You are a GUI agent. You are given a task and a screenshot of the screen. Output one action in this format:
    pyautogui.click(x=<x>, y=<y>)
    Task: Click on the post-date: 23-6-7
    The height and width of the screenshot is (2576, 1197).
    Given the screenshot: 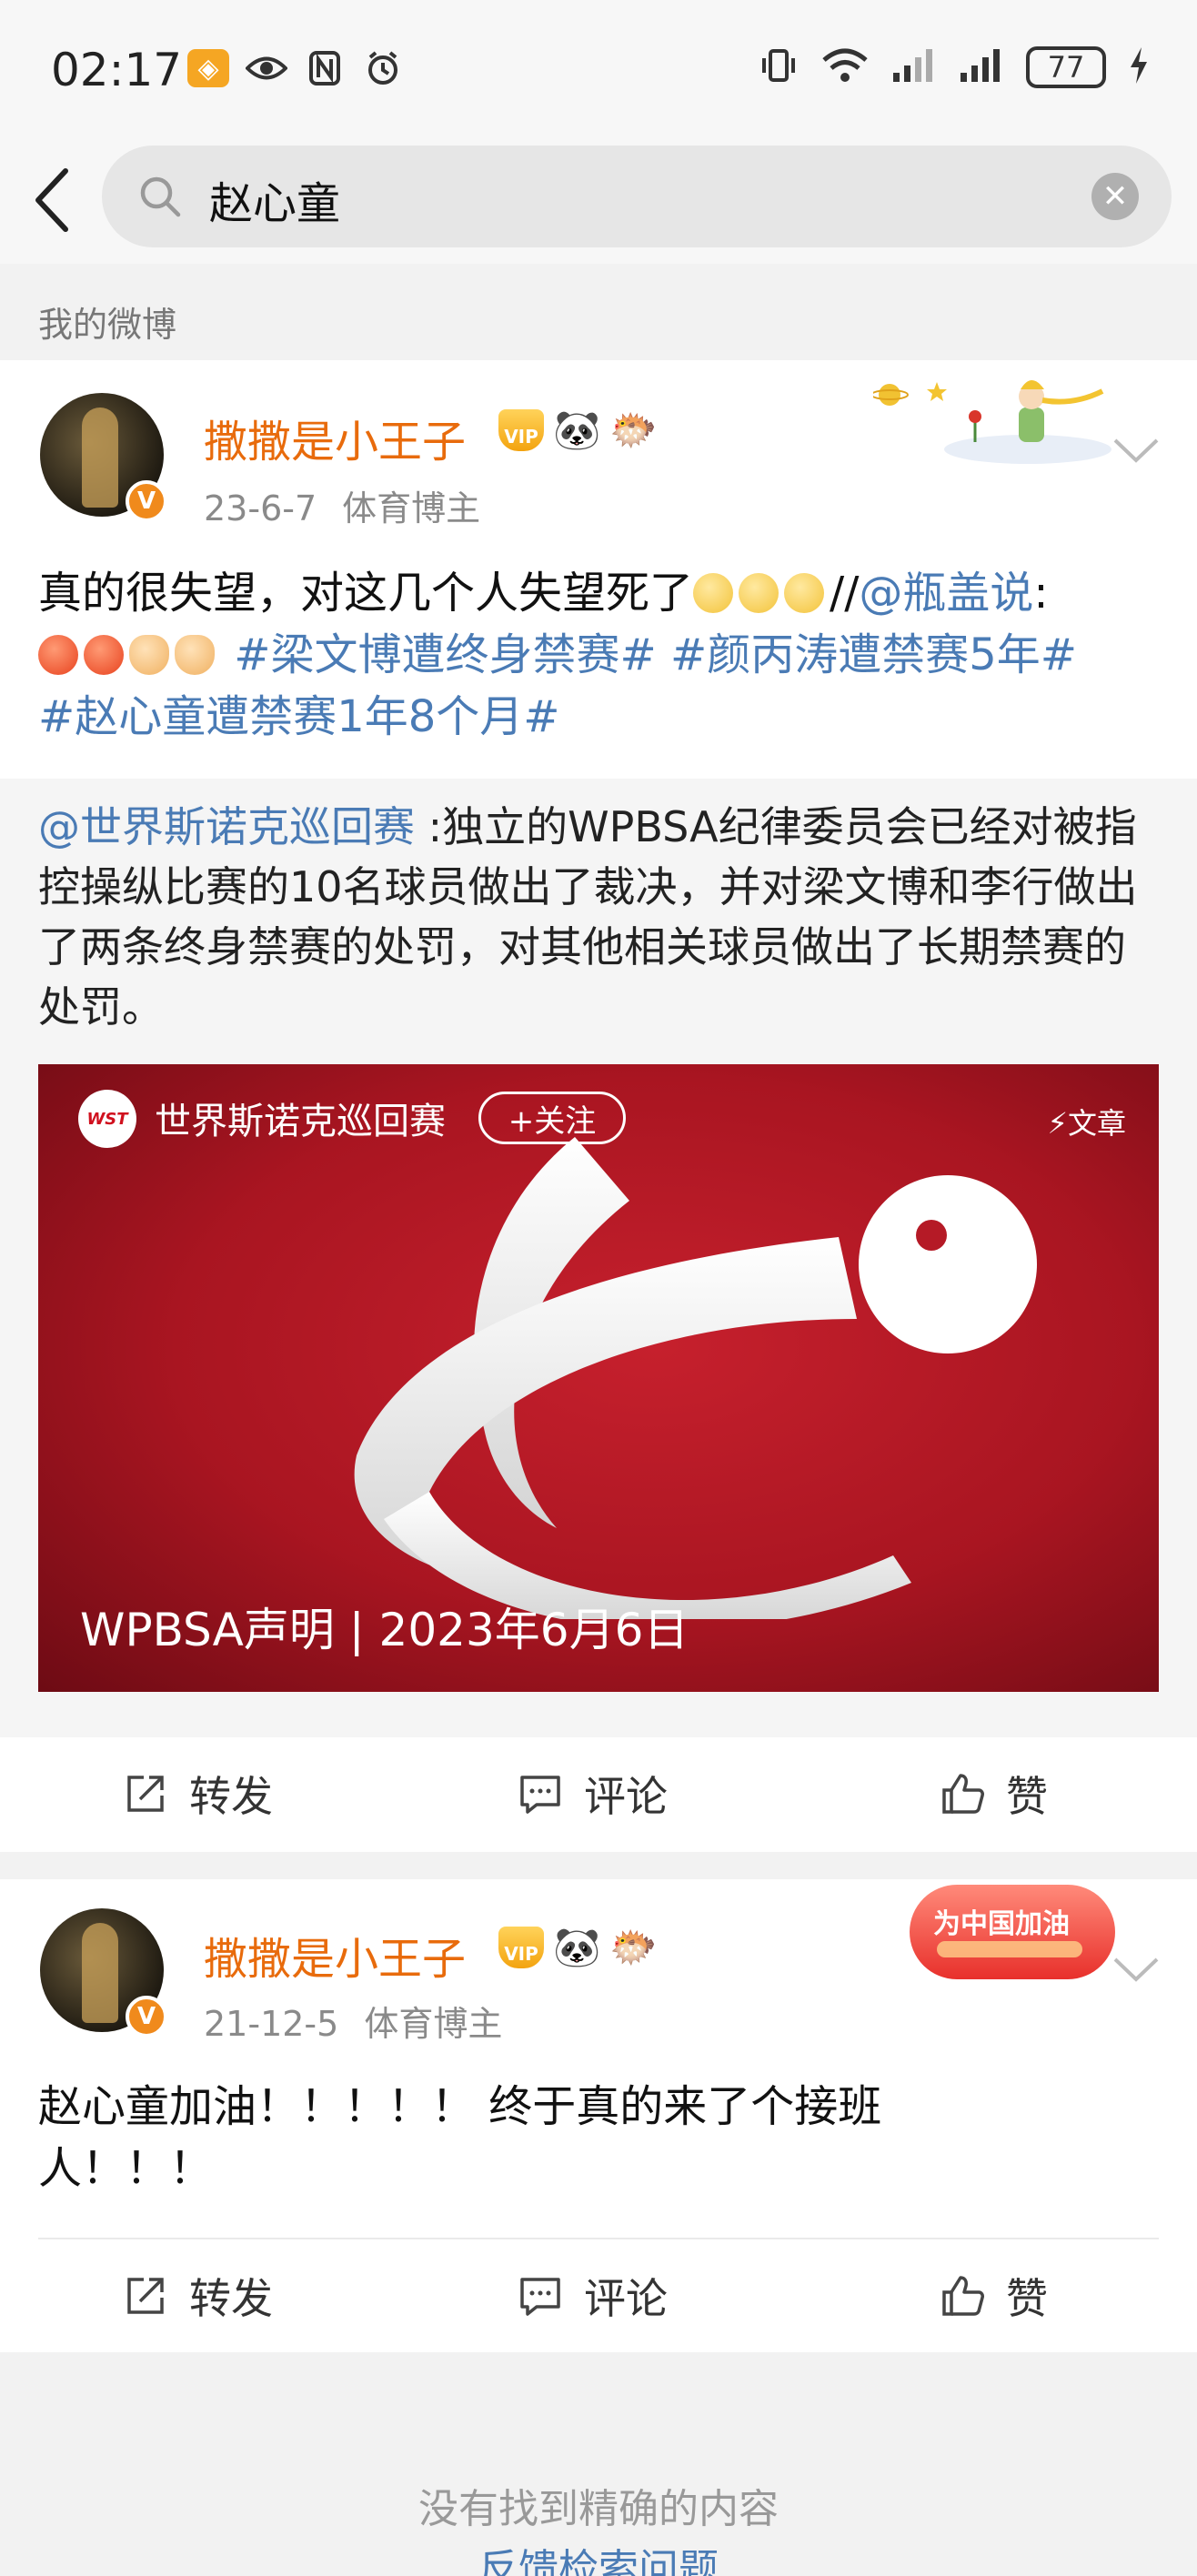 What is the action you would take?
    pyautogui.click(x=260, y=508)
    